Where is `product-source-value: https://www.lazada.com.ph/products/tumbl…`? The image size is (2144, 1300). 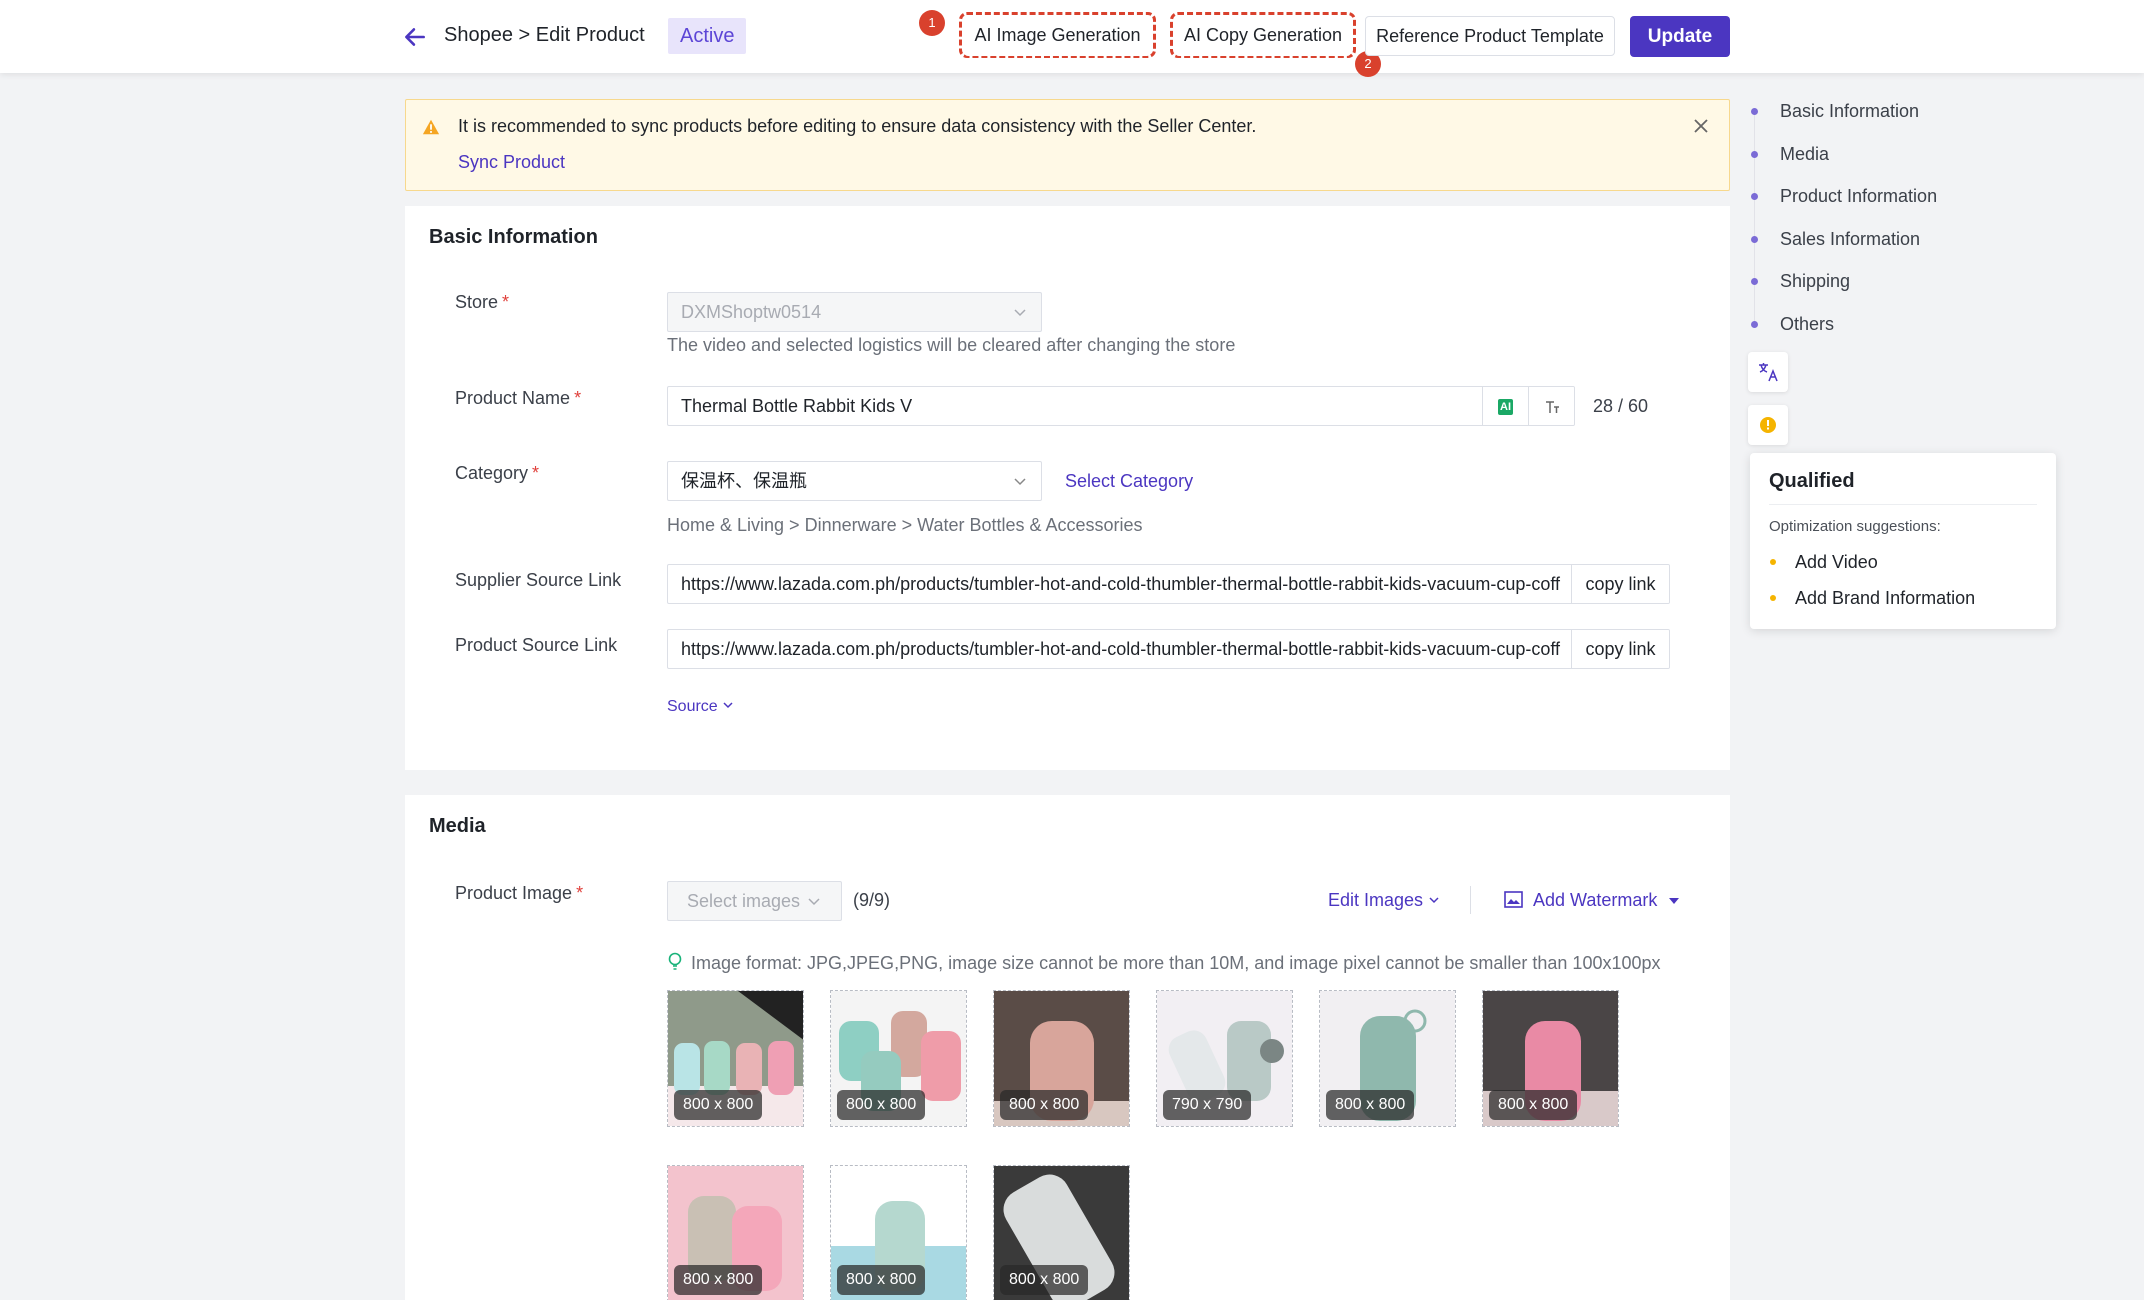
product-source-value: https://www.lazada.com.ph/products/tumbl… is located at coordinates (1121, 649).